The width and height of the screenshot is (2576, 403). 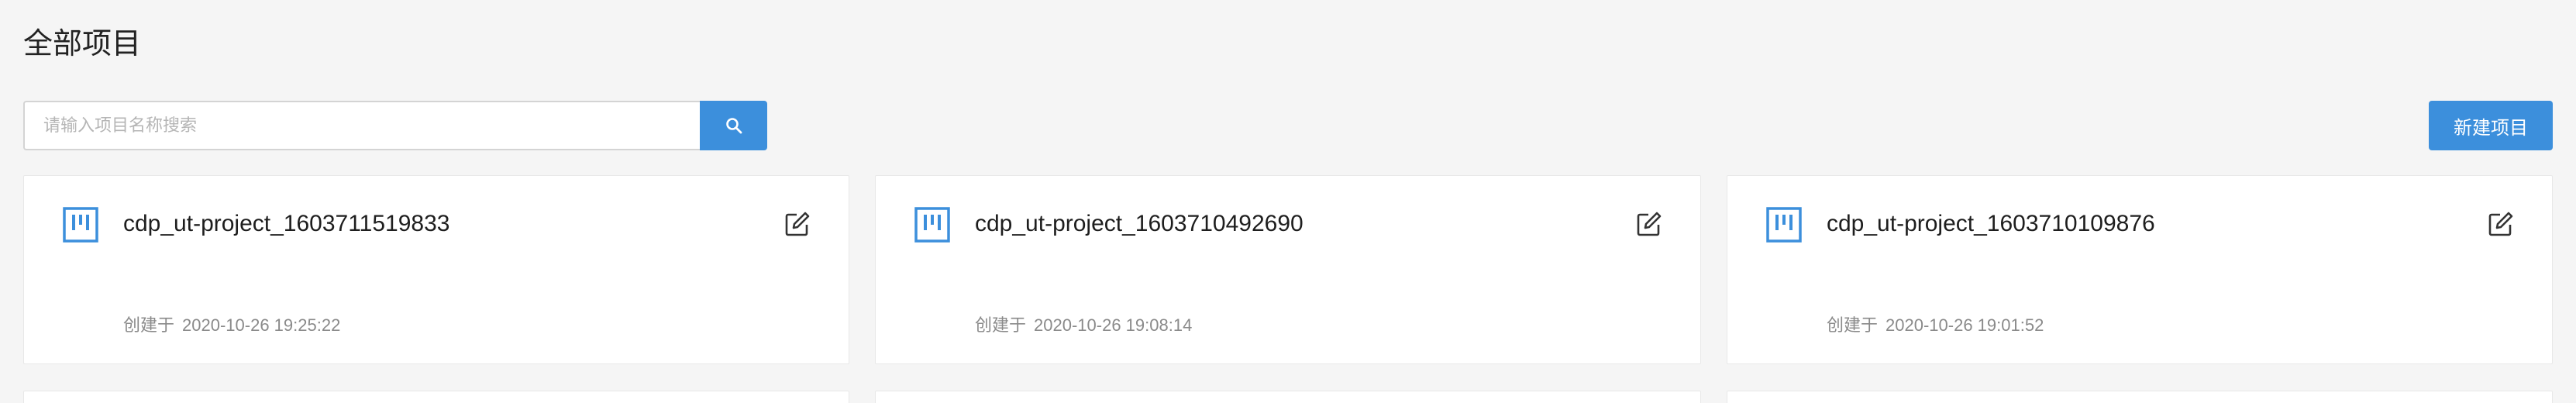 I want to click on search-icon, so click(x=733, y=126).